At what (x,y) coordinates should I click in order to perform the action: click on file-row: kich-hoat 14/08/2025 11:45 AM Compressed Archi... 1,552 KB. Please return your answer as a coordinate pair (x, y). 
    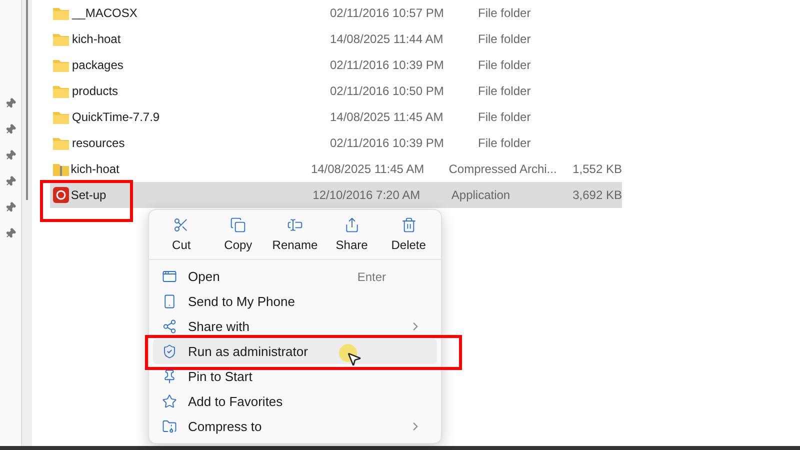
    Looking at the image, I should click on (336, 169).